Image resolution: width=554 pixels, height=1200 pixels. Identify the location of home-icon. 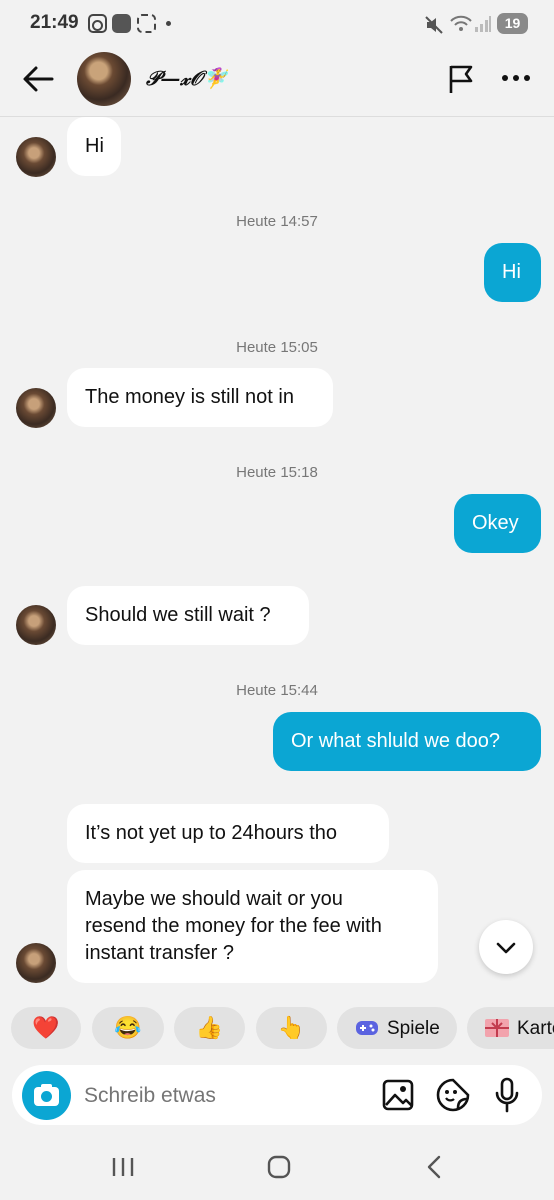
(279, 1167).